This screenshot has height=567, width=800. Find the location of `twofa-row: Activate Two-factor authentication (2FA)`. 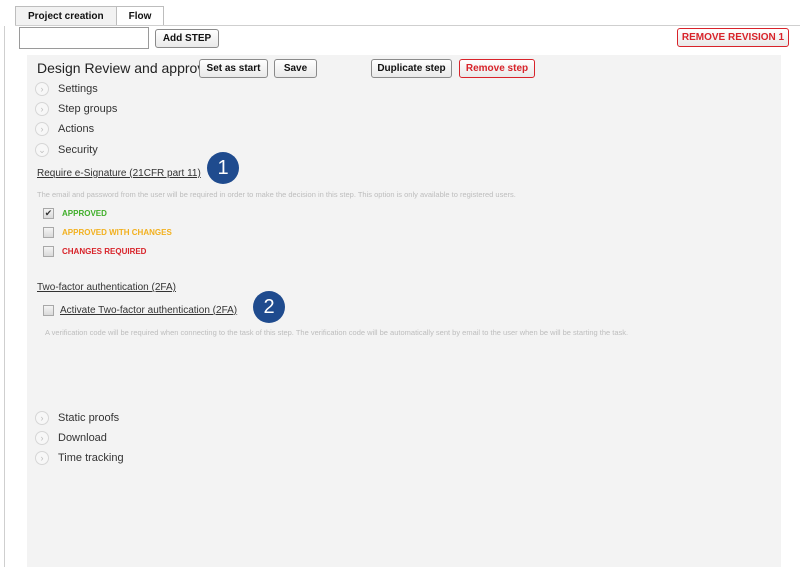

twofa-row: Activate Two-factor authentication (2FA) is located at coordinates (140, 310).